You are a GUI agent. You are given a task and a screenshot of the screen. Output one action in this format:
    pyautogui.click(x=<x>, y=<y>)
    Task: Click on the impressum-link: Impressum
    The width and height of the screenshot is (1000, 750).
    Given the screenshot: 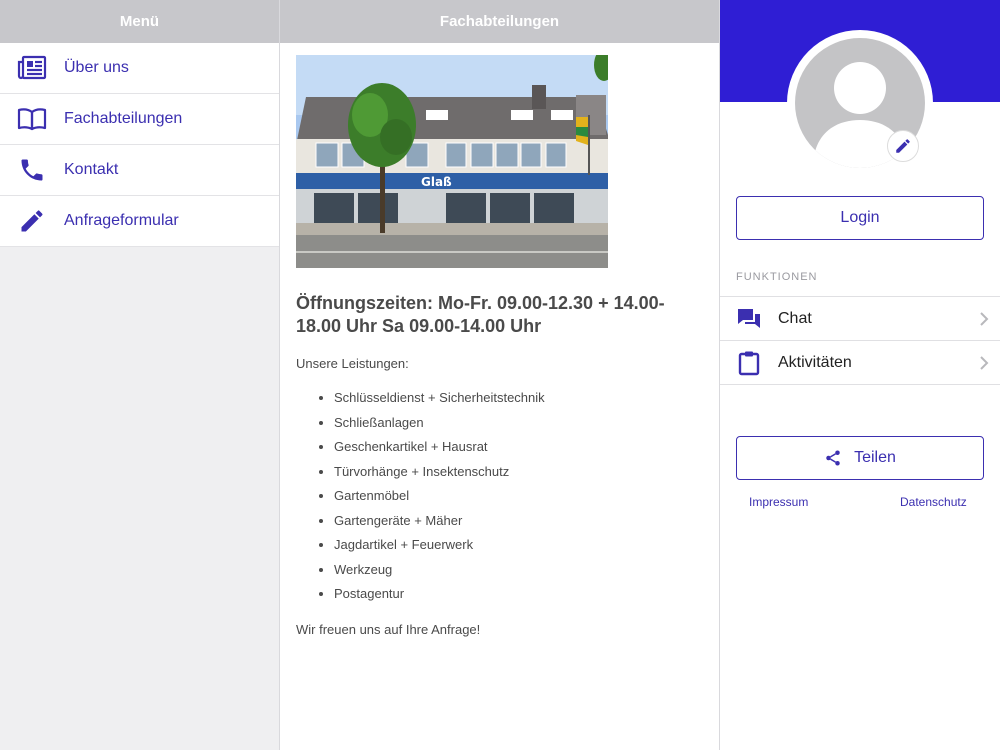 What is the action you would take?
    pyautogui.click(x=778, y=502)
    